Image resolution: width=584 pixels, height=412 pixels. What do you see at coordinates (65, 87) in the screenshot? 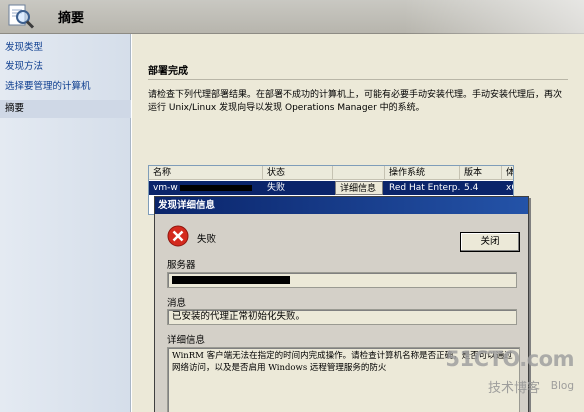
I see `nav-item-select-computers: 选择要管理的计算机` at bounding box center [65, 87].